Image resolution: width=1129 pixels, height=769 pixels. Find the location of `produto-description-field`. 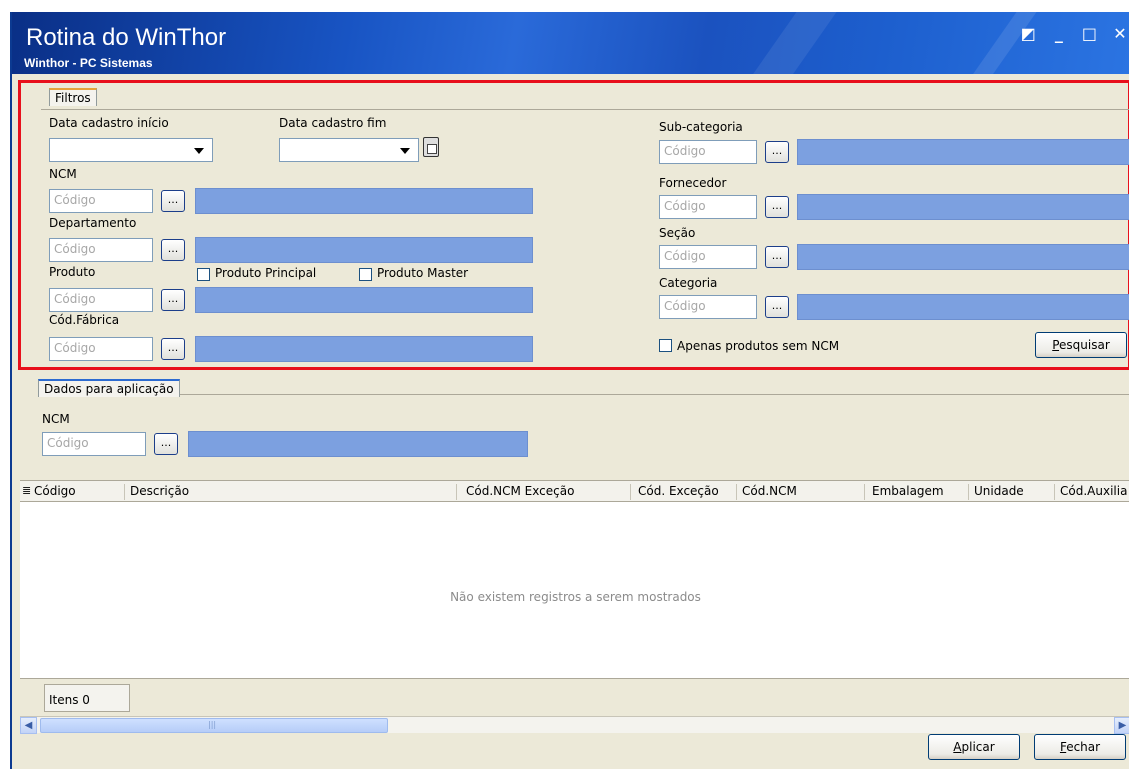

produto-description-field is located at coordinates (364, 300).